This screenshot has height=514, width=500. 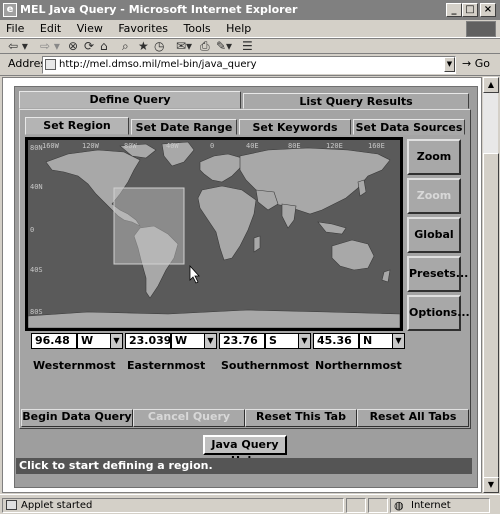 I want to click on minimize-button: _, so click(x=454, y=10).